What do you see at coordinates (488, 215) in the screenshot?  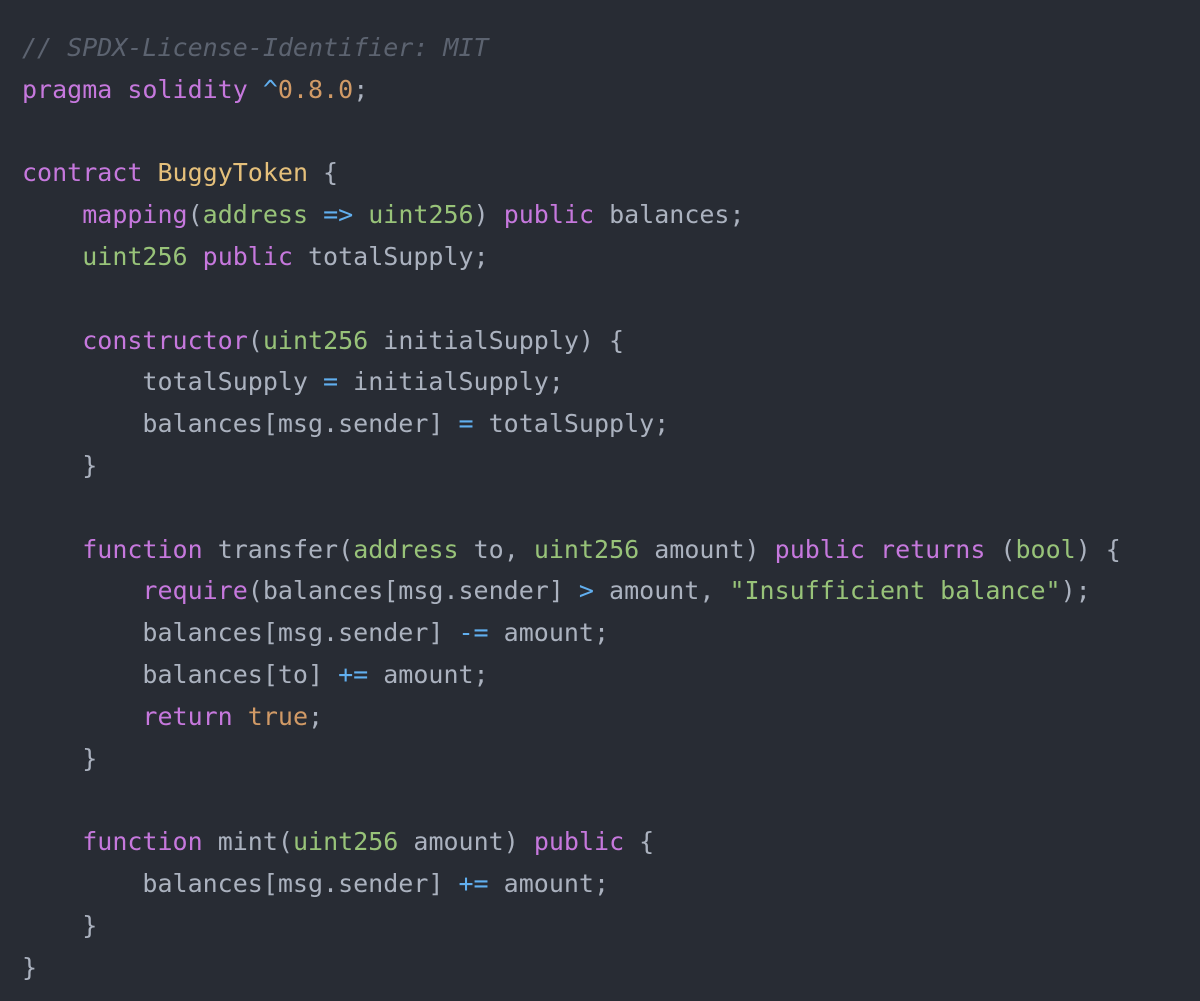 I see `code-token-plain: )` at bounding box center [488, 215].